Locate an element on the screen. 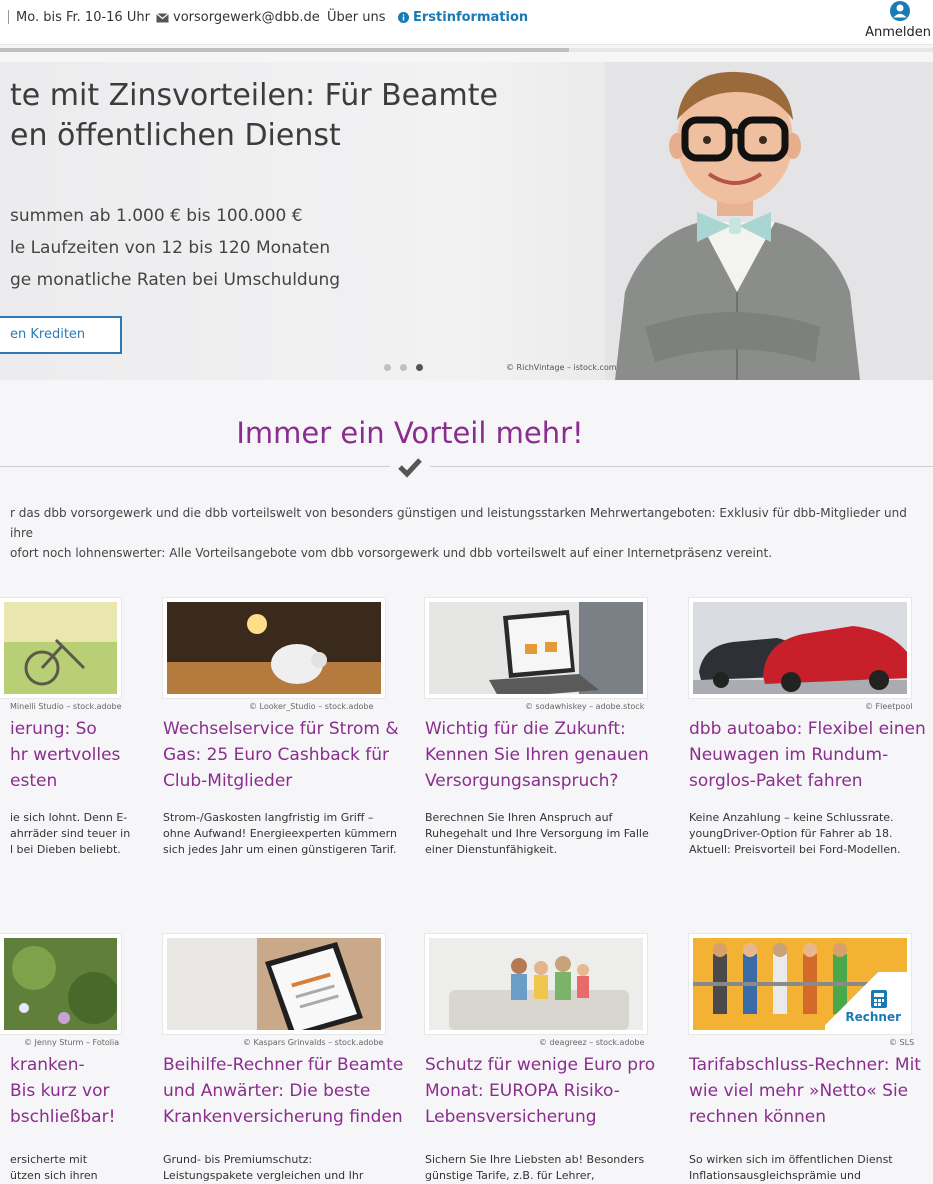  card-desc-line: ützen sich ihren is located at coordinates (54, 1175).